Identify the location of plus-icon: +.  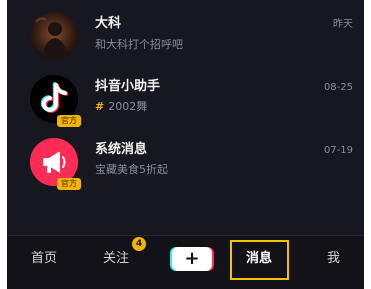
(192, 258).